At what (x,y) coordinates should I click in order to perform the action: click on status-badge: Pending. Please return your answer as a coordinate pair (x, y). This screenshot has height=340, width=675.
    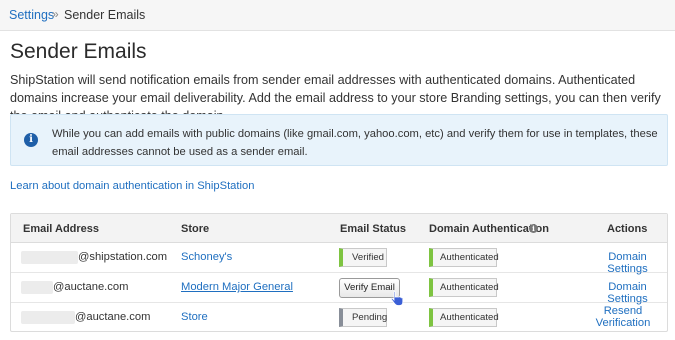
    Looking at the image, I should click on (363, 317).